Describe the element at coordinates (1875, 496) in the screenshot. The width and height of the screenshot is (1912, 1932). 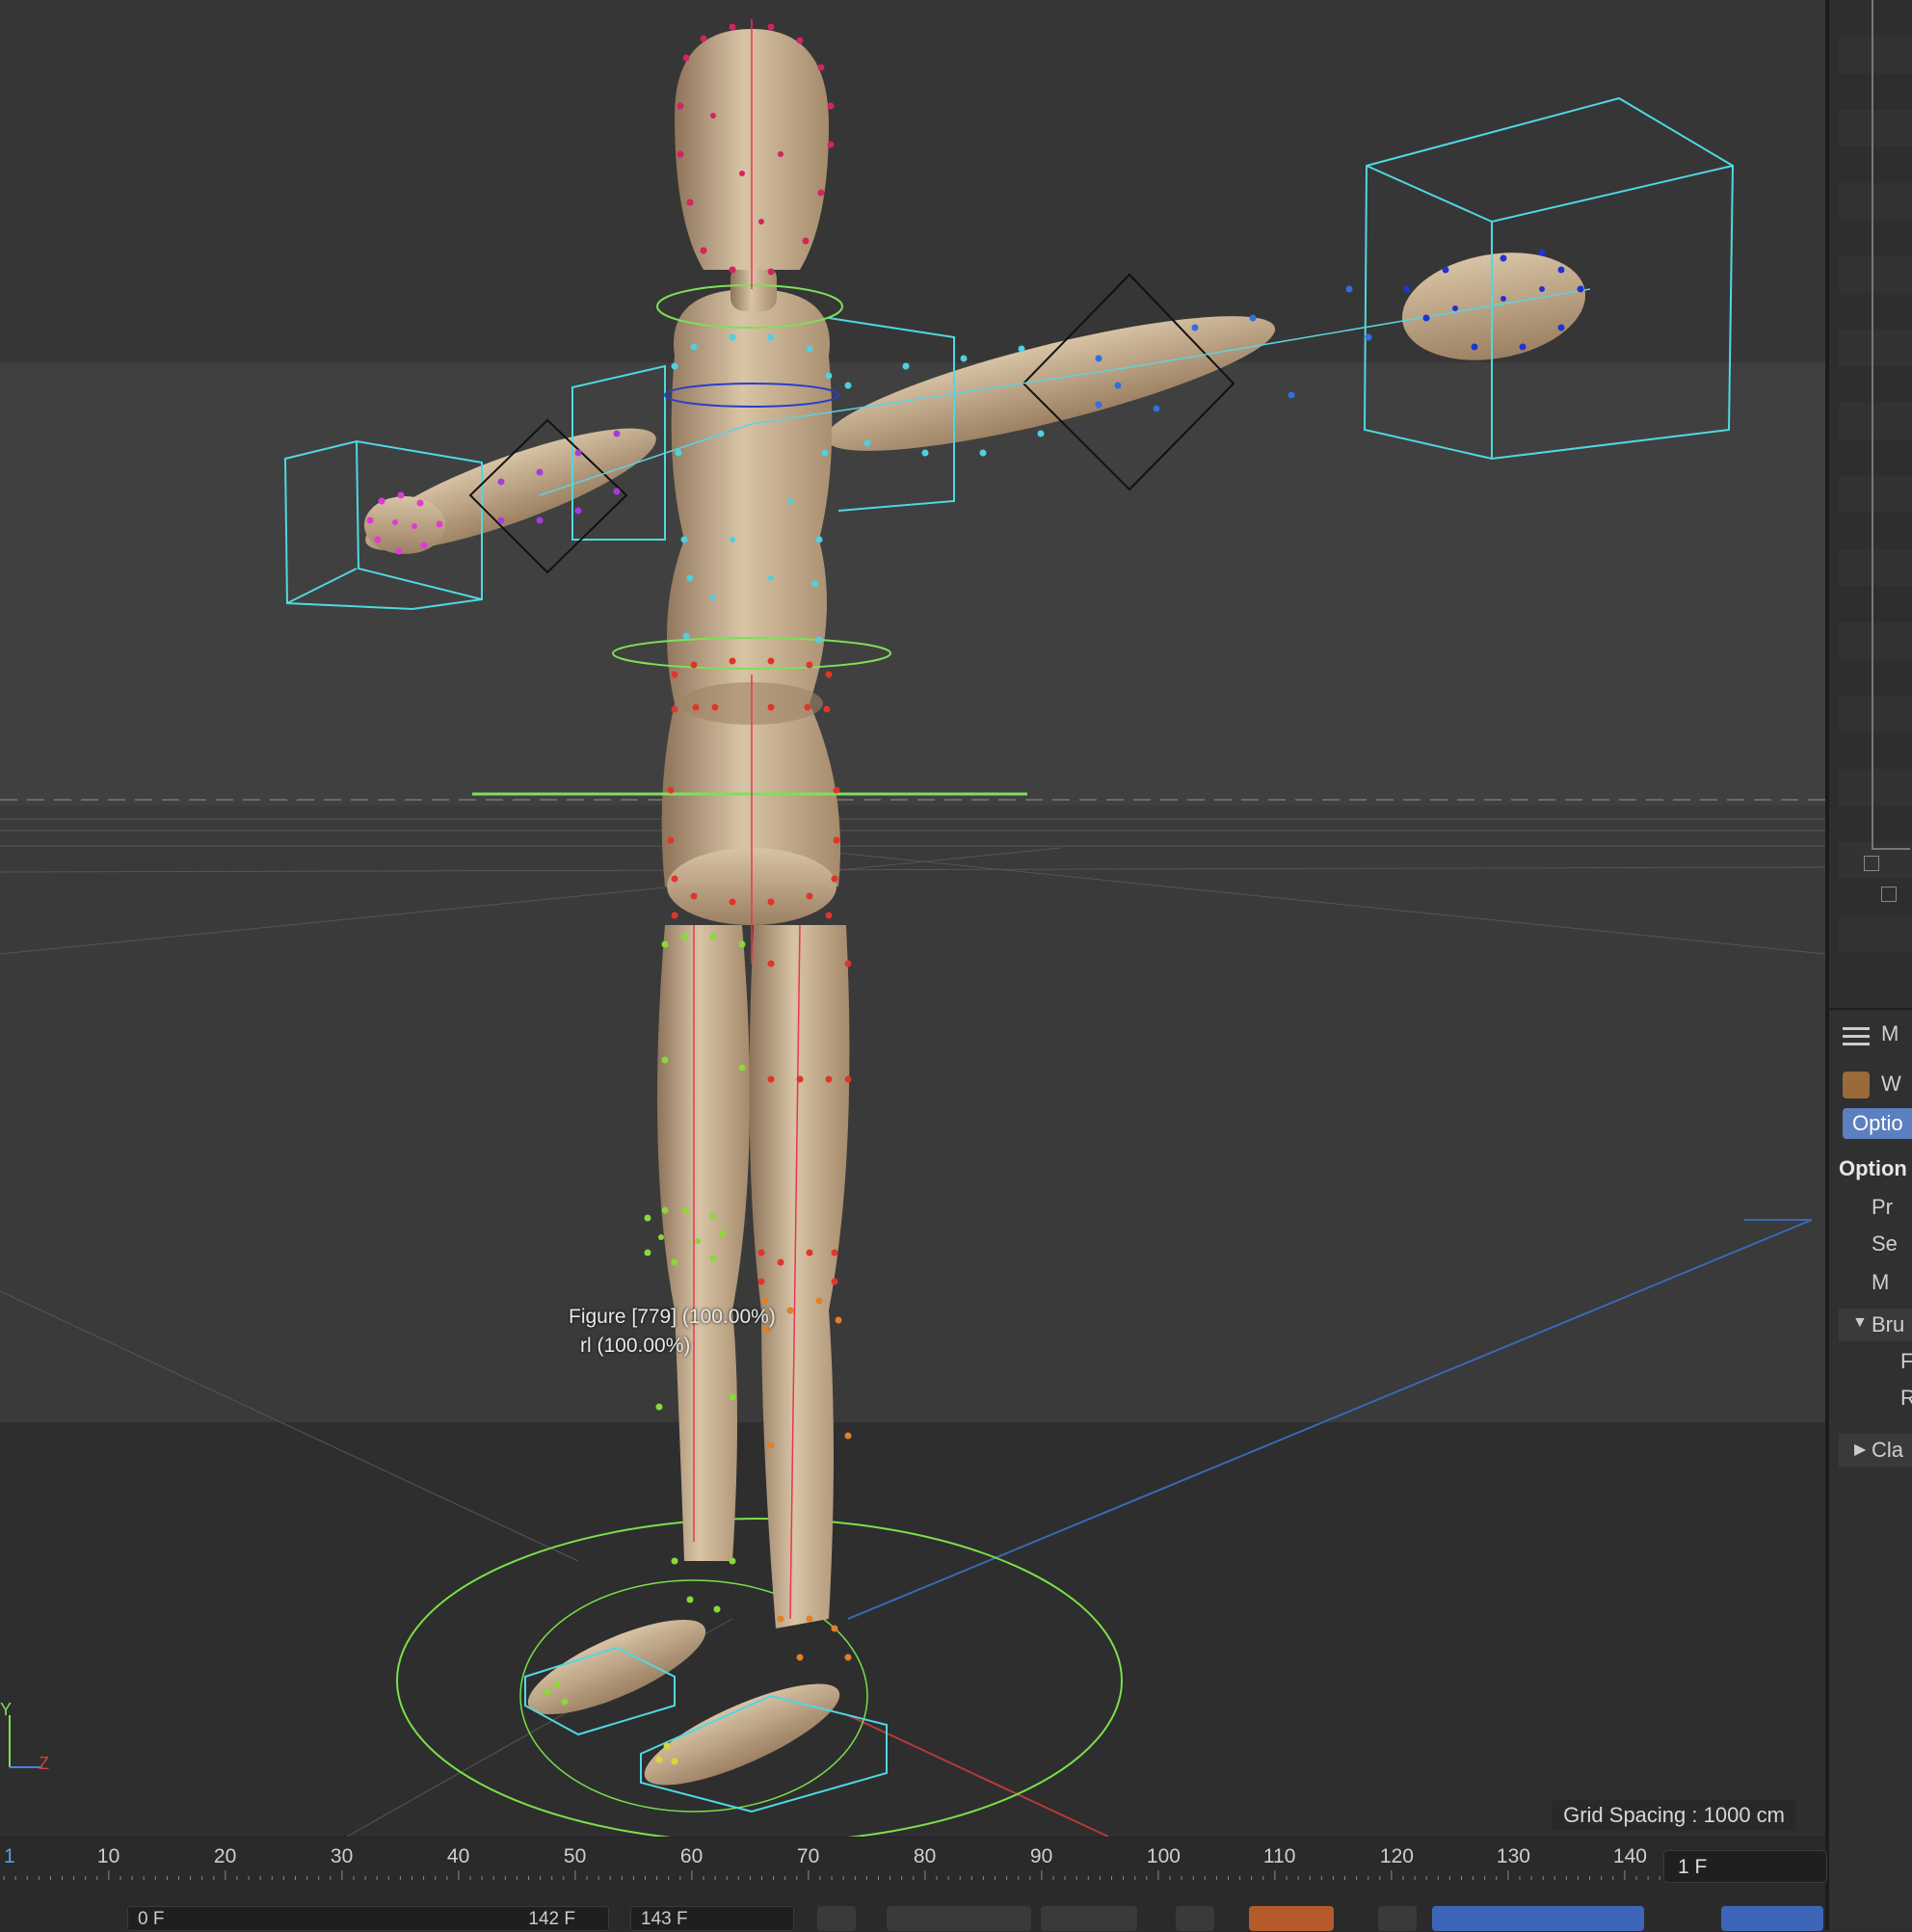
I see `object-manager-strip` at that location.